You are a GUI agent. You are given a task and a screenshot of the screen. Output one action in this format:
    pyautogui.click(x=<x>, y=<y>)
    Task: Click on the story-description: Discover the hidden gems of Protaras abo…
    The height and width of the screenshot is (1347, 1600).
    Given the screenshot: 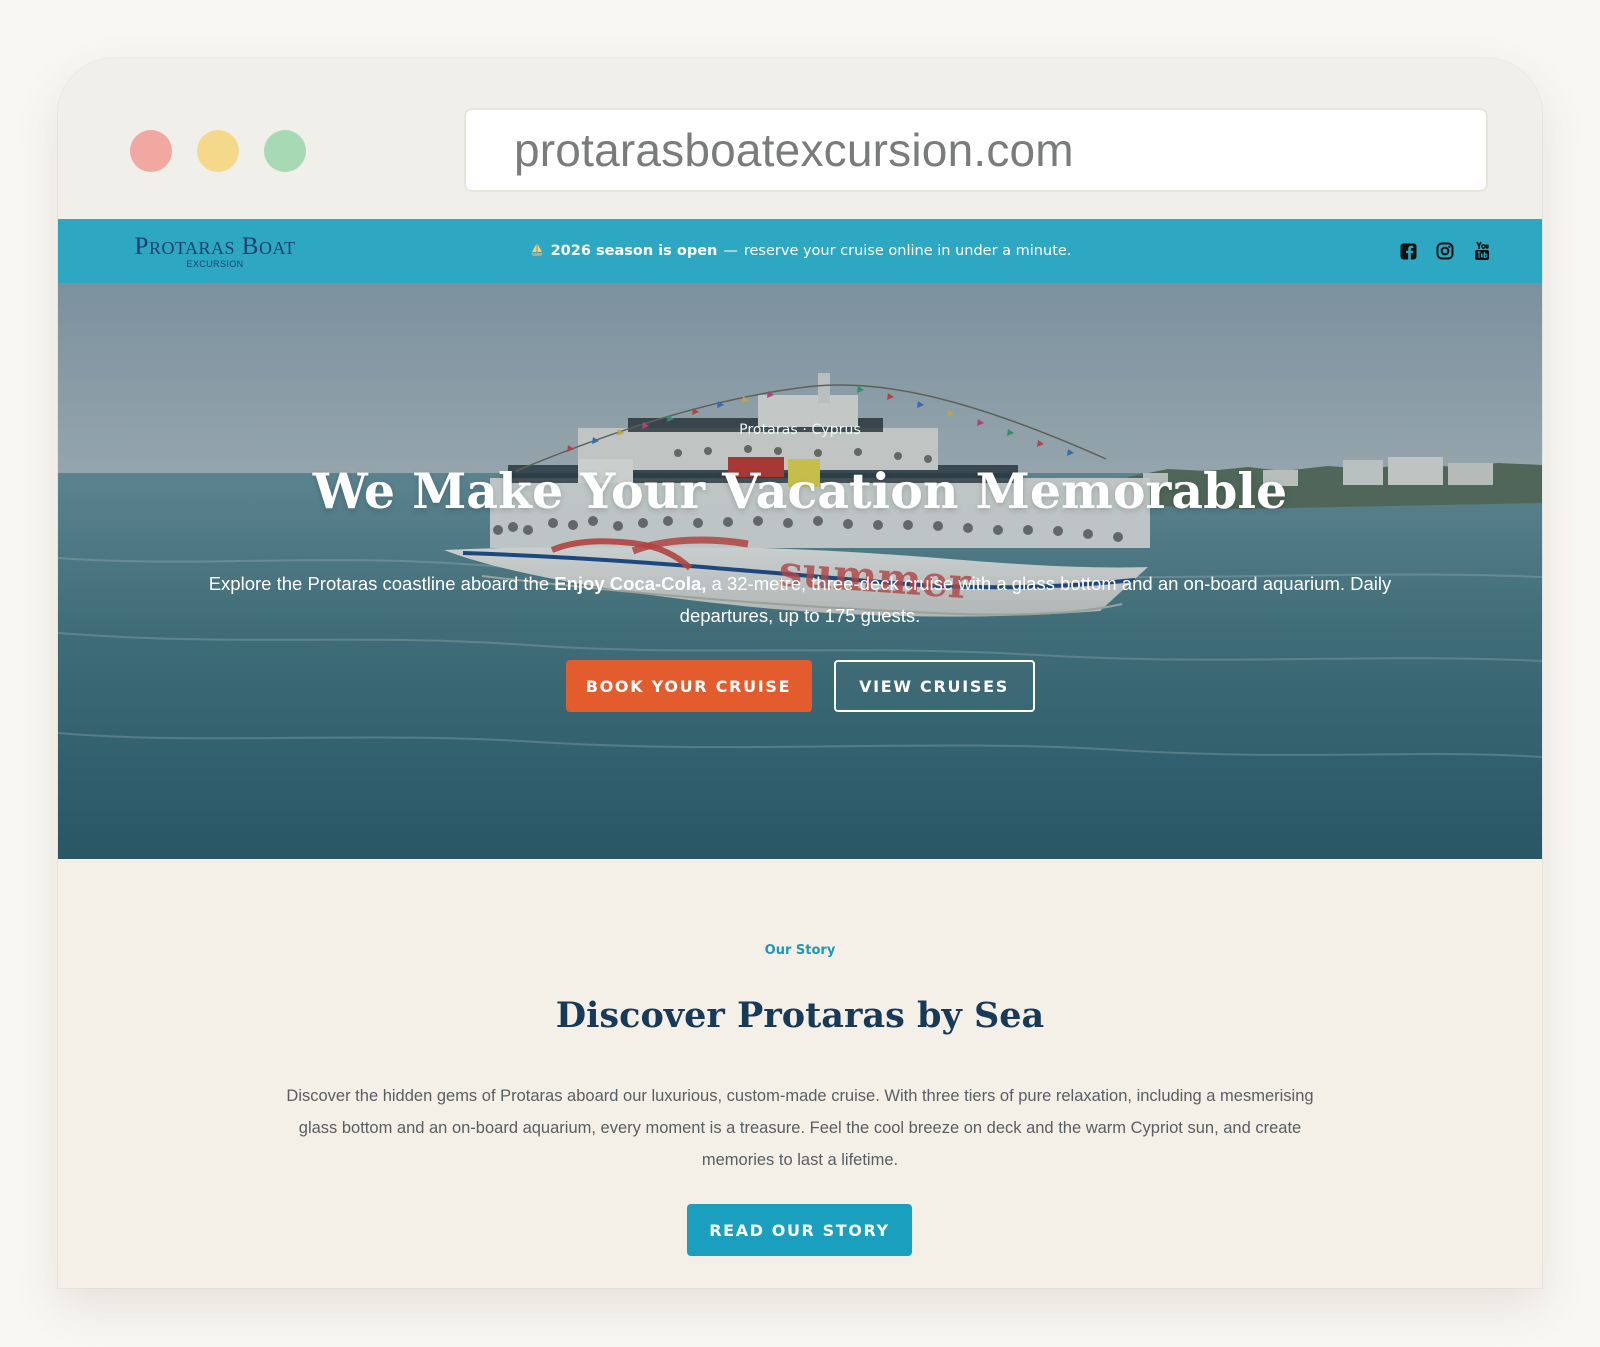 What is the action you would take?
    pyautogui.click(x=800, y=1128)
    